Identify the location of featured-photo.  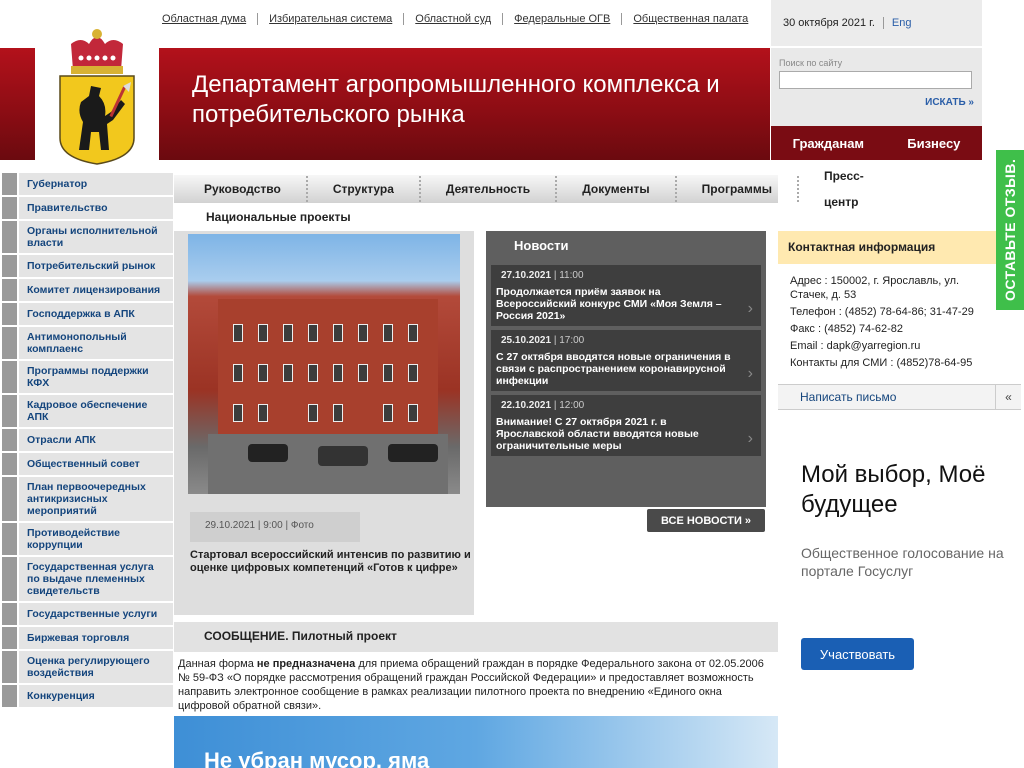
(324, 364).